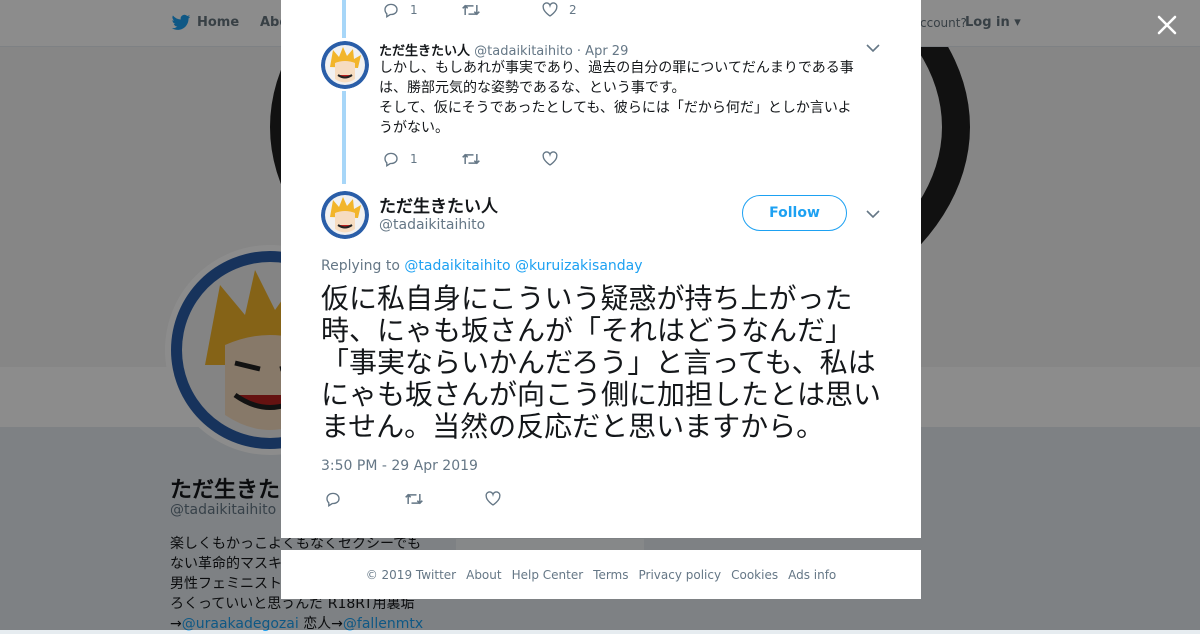 The height and width of the screenshot is (634, 1200). What do you see at coordinates (812, 575) in the screenshot?
I see `footer-ads-link: Ads info` at bounding box center [812, 575].